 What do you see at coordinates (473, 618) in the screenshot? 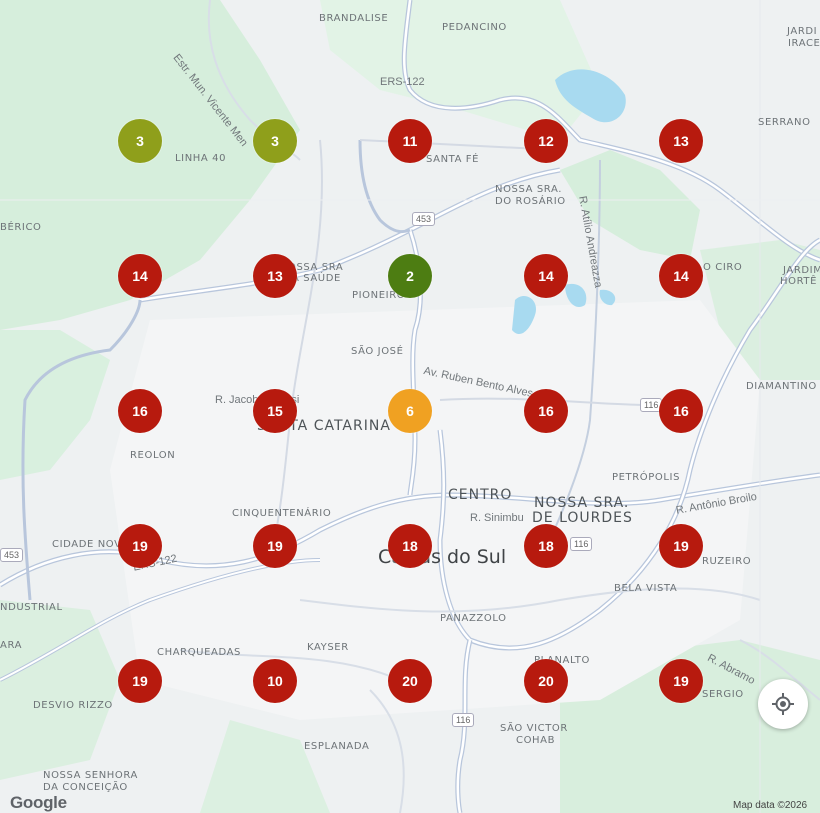
I see `place-label: PANAZZOLO` at bounding box center [473, 618].